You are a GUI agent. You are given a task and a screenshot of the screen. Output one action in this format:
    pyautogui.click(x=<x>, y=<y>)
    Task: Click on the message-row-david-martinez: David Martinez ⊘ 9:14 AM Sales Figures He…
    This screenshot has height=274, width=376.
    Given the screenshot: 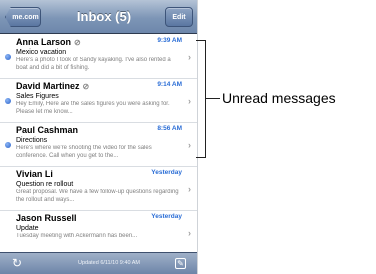 What is the action you would take?
    pyautogui.click(x=98, y=101)
    